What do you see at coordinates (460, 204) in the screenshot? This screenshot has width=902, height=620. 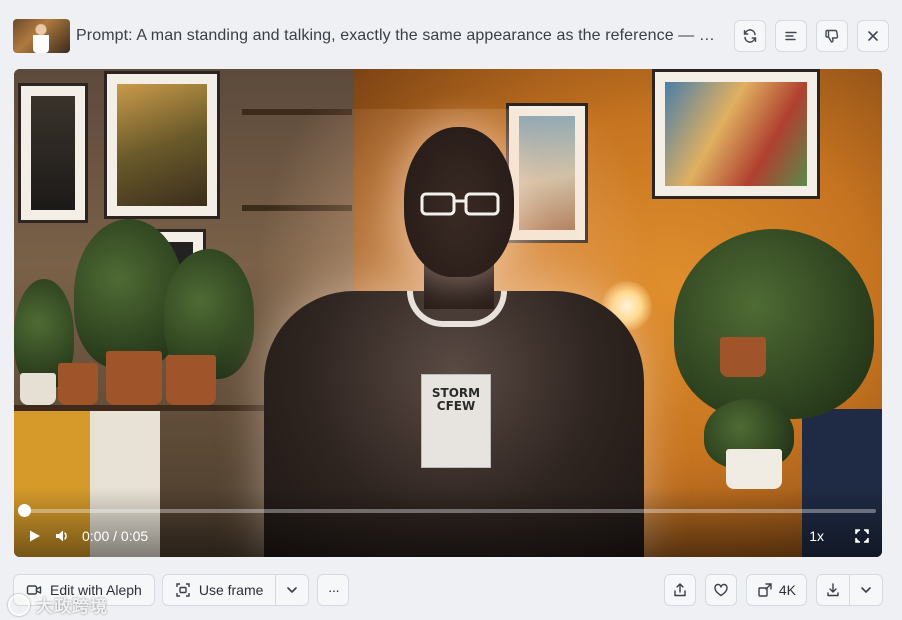 I see `glasses-icon` at bounding box center [460, 204].